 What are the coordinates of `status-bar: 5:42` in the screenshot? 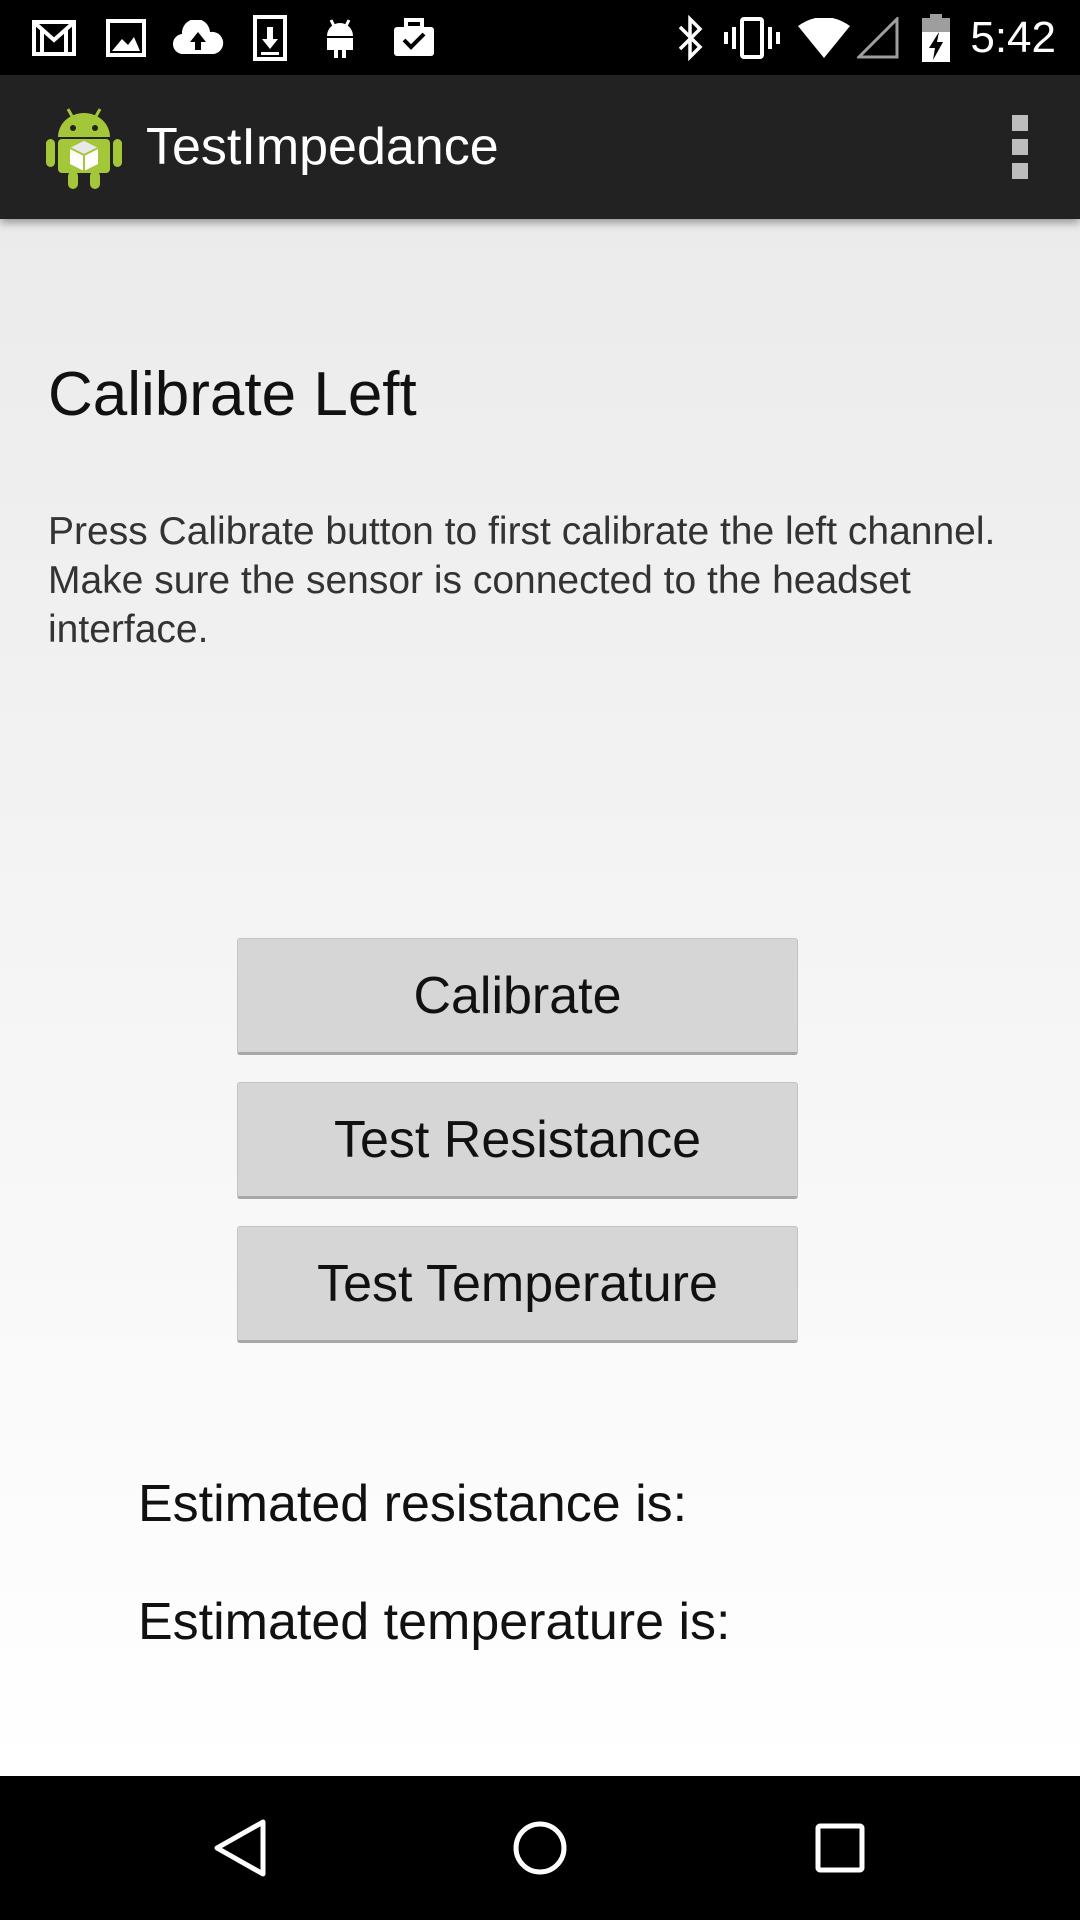 It's located at (540, 37).